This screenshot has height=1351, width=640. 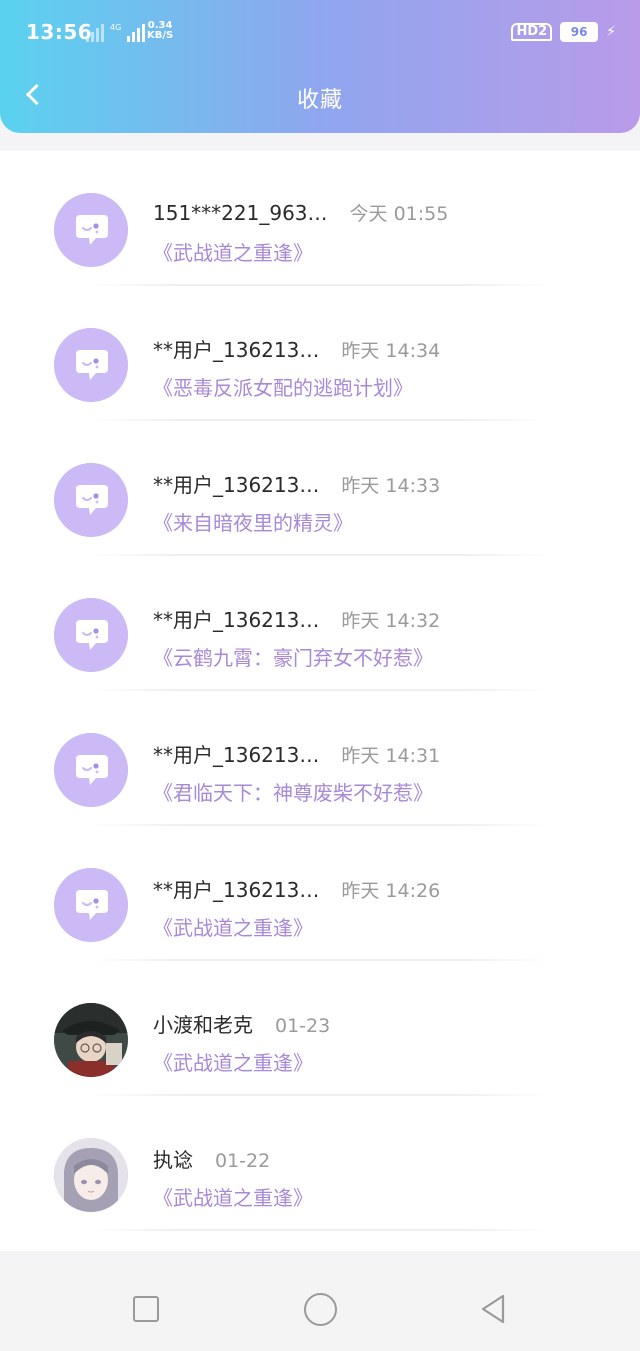 What do you see at coordinates (303, 1026) in the screenshot?
I see `timestamp: 01-23` at bounding box center [303, 1026].